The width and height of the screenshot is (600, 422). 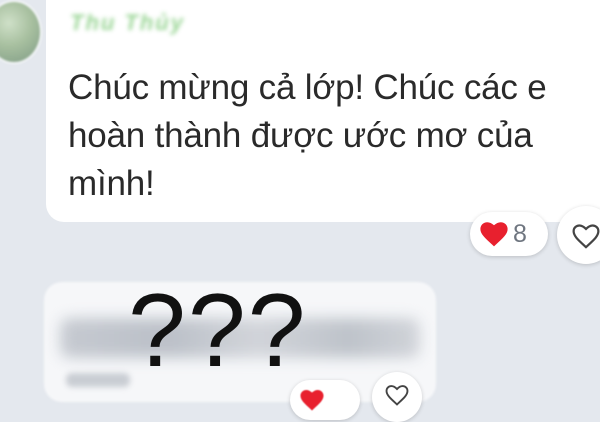 I want to click on reaction-summary: 8, so click(x=509, y=234).